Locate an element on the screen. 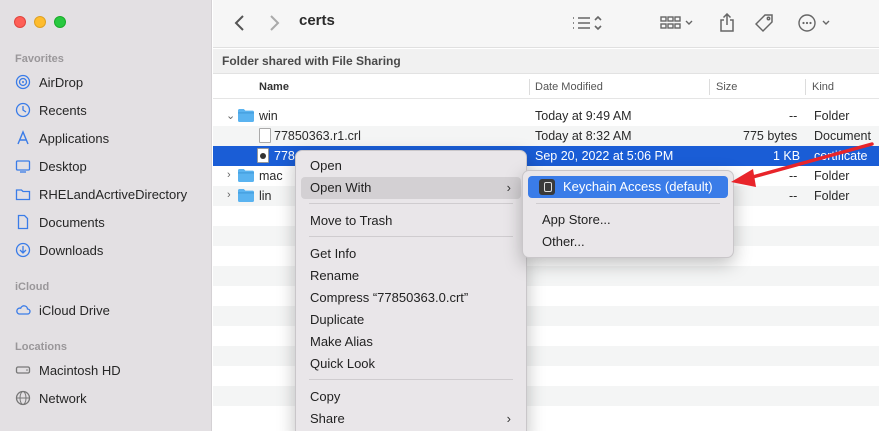 This screenshot has width=879, height=431. sidebar-item-applications: Applications is located at coordinates (110, 138).